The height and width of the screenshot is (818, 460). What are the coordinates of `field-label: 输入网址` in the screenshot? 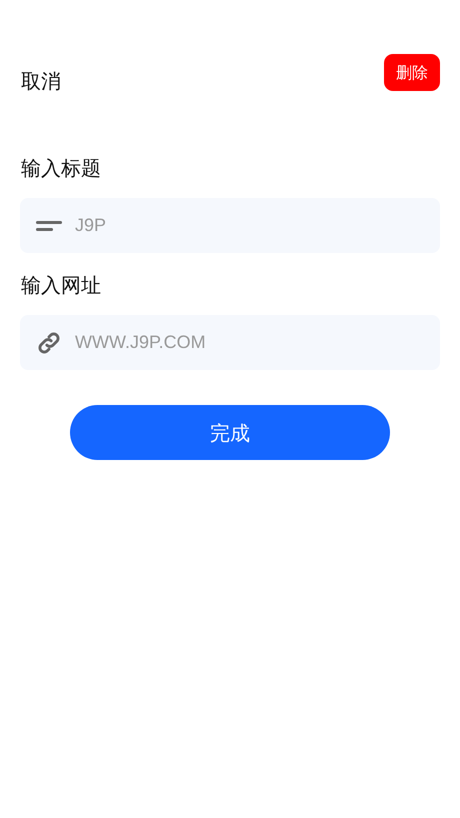 It's located at (61, 285).